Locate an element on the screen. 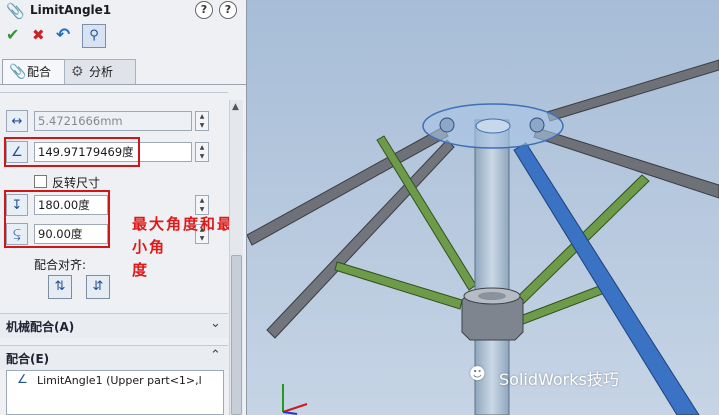 The image size is (719, 415). panel-scrollbar: ▲ is located at coordinates (236, 257).